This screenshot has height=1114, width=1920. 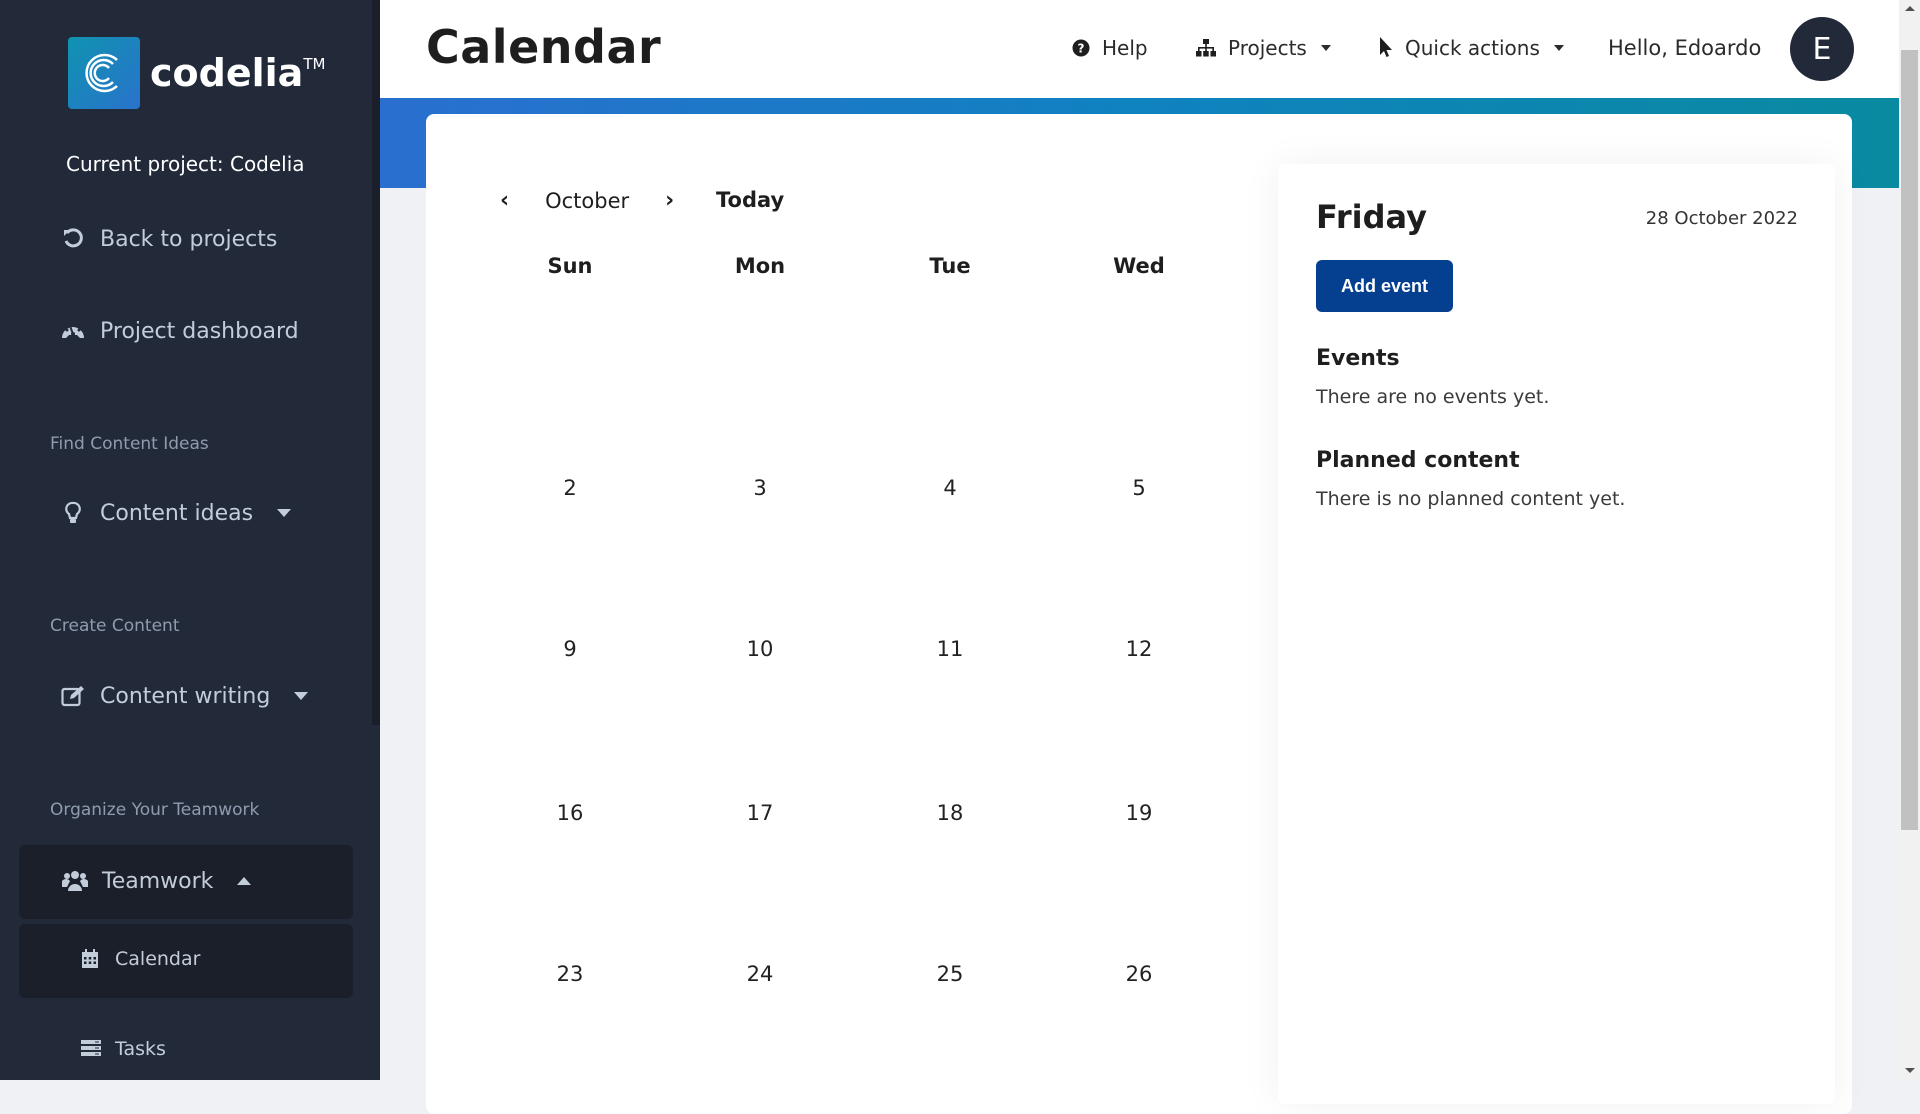 What do you see at coordinates (950, 266) in the screenshot?
I see `weekday-header: Tue` at bounding box center [950, 266].